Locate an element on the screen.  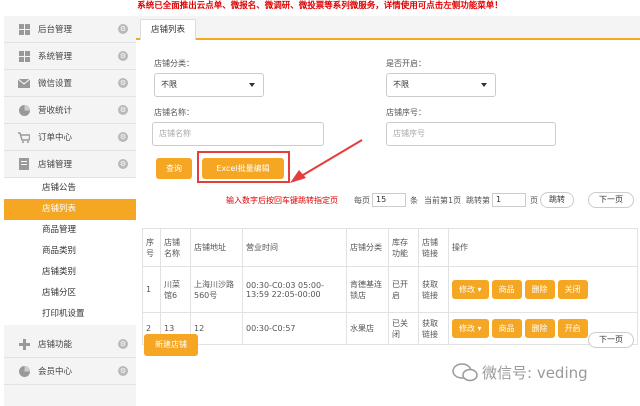
column-header: 营业时间 is located at coordinates (294, 247).